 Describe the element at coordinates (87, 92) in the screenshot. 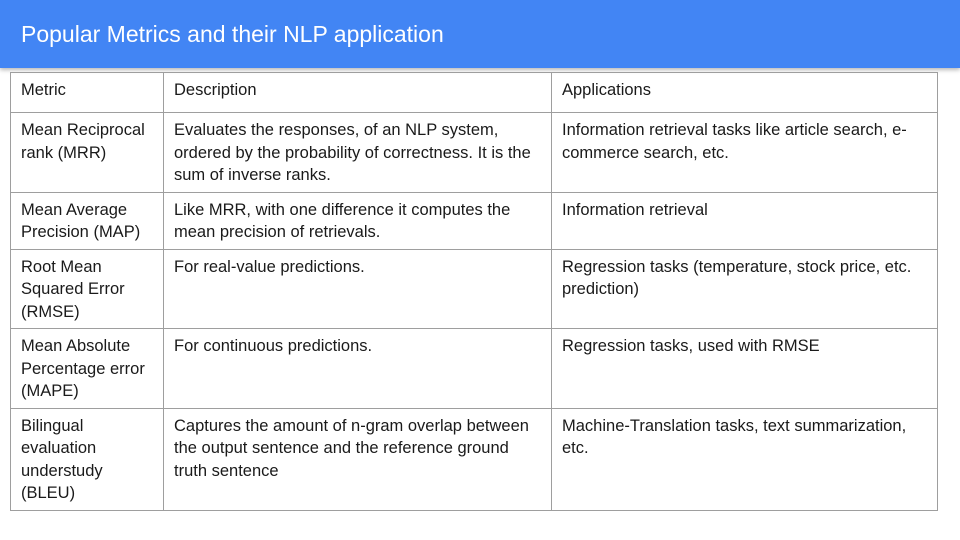

I see `header-cell-metric: Metric` at that location.